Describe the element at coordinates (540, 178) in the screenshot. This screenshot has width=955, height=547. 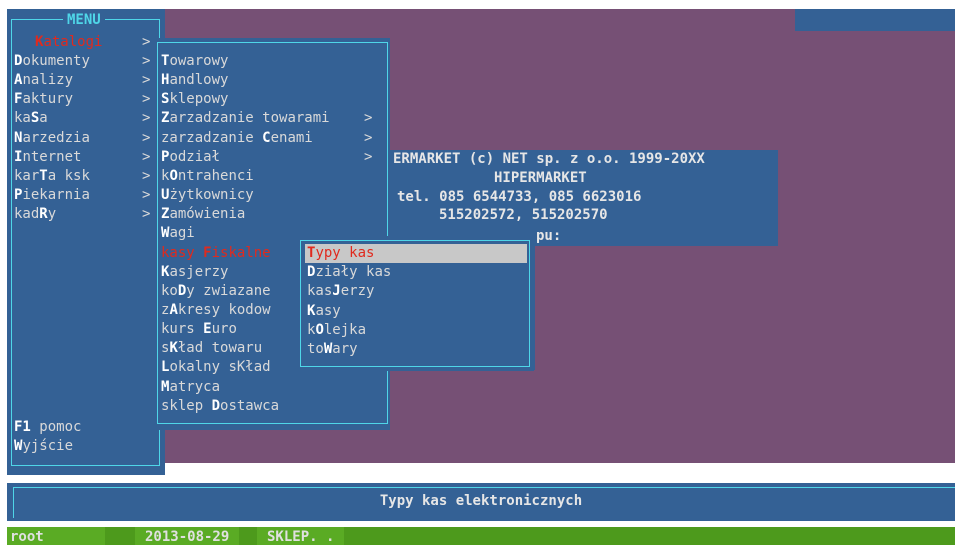
I see `info-line-2: HIPERMARKET` at that location.